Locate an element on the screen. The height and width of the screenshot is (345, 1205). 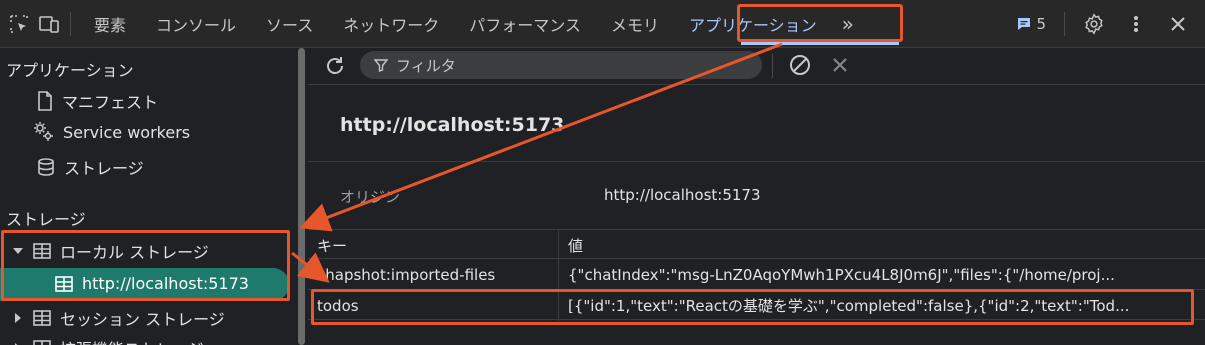
sidebar-item-storage: ストレージ is located at coordinates (90, 167).